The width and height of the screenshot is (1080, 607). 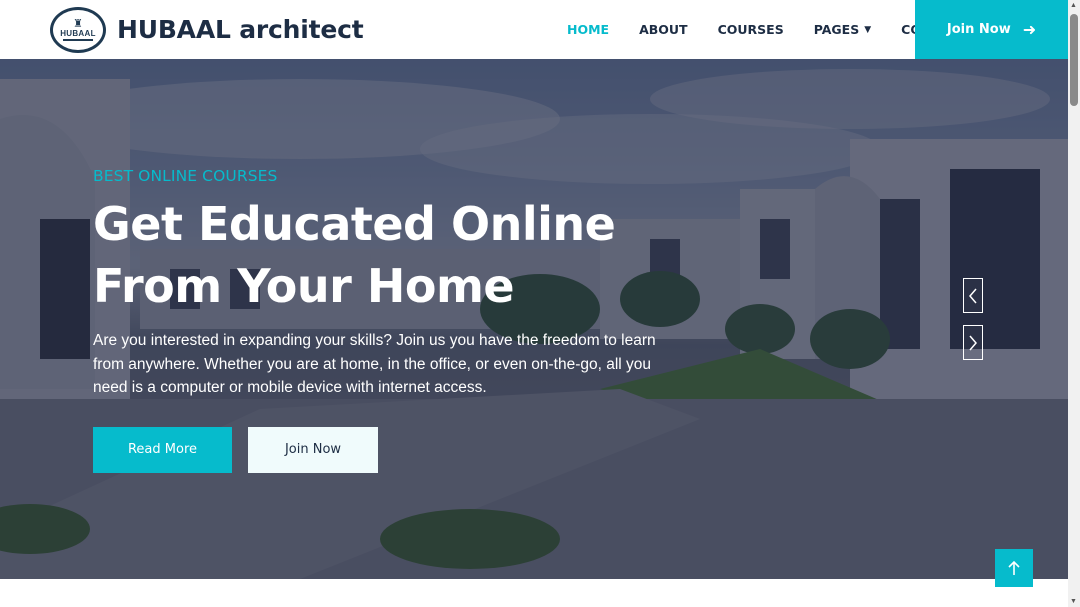 I want to click on brand-name: HUBAAL architect, so click(x=240, y=29).